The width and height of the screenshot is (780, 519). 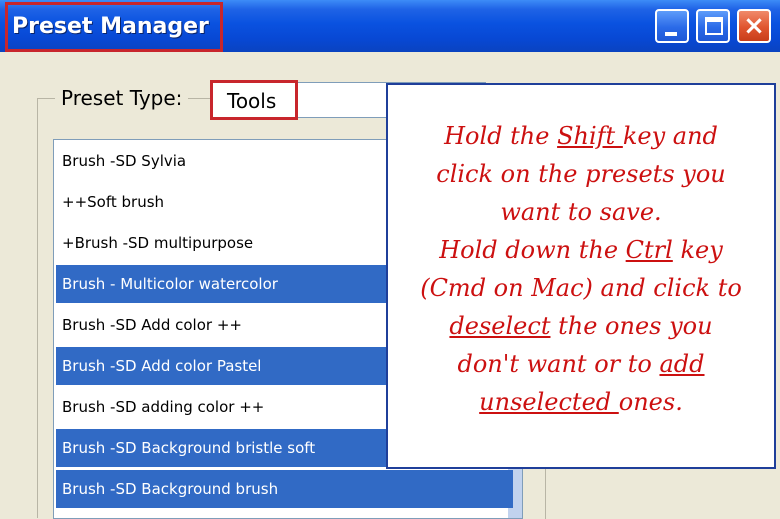 What do you see at coordinates (549, 402) in the screenshot?
I see `unselected-text: unselected` at bounding box center [549, 402].